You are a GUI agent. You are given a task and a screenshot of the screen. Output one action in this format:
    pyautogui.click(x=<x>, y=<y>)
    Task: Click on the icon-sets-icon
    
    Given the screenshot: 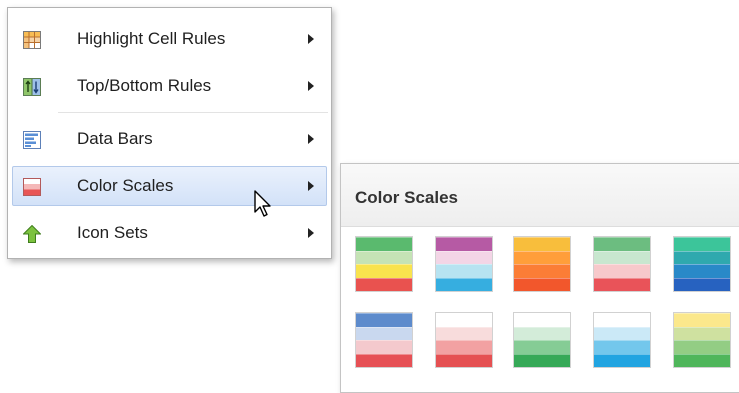 What is the action you would take?
    pyautogui.click(x=32, y=234)
    